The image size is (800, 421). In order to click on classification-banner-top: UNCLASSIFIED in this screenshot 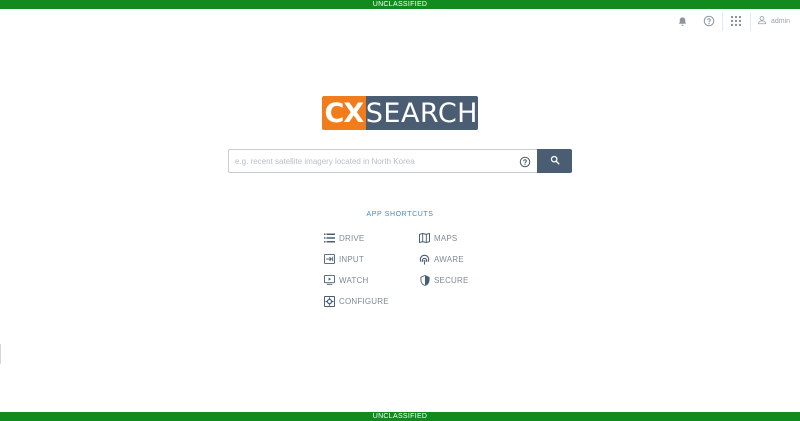, I will do `click(400, 4)`.